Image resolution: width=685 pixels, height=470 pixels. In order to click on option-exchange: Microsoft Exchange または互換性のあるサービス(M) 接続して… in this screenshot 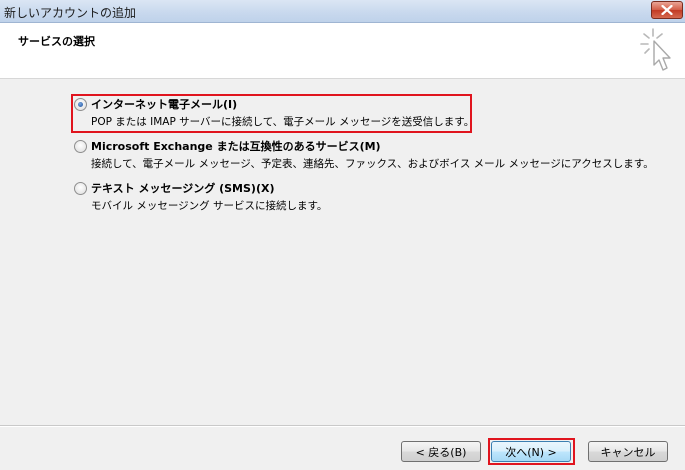, I will do `click(364, 154)`.